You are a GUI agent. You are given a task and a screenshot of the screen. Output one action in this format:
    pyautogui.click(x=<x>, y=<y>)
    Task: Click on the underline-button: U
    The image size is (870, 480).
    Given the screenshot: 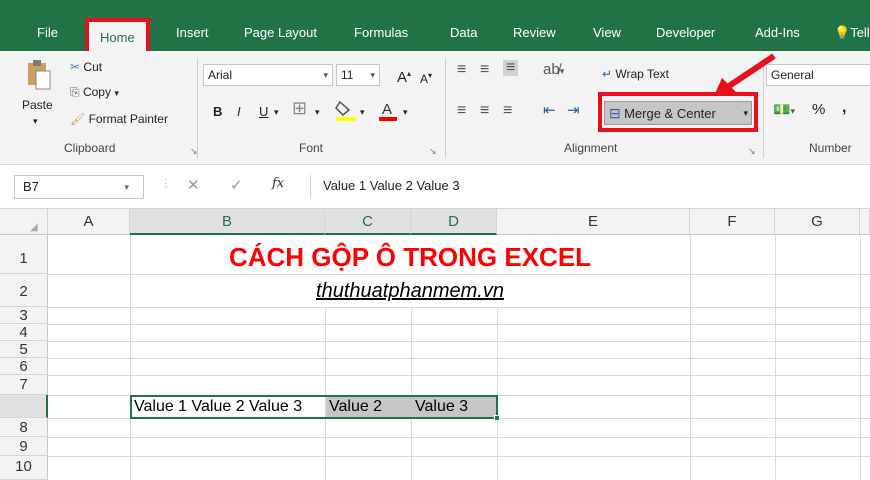 What is the action you would take?
    pyautogui.click(x=263, y=112)
    